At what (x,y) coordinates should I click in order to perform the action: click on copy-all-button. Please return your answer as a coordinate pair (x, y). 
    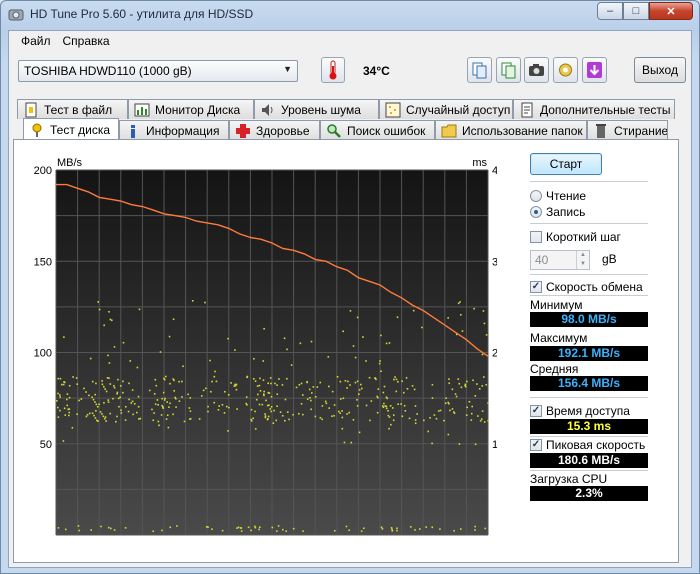
    Looking at the image, I should click on (508, 70).